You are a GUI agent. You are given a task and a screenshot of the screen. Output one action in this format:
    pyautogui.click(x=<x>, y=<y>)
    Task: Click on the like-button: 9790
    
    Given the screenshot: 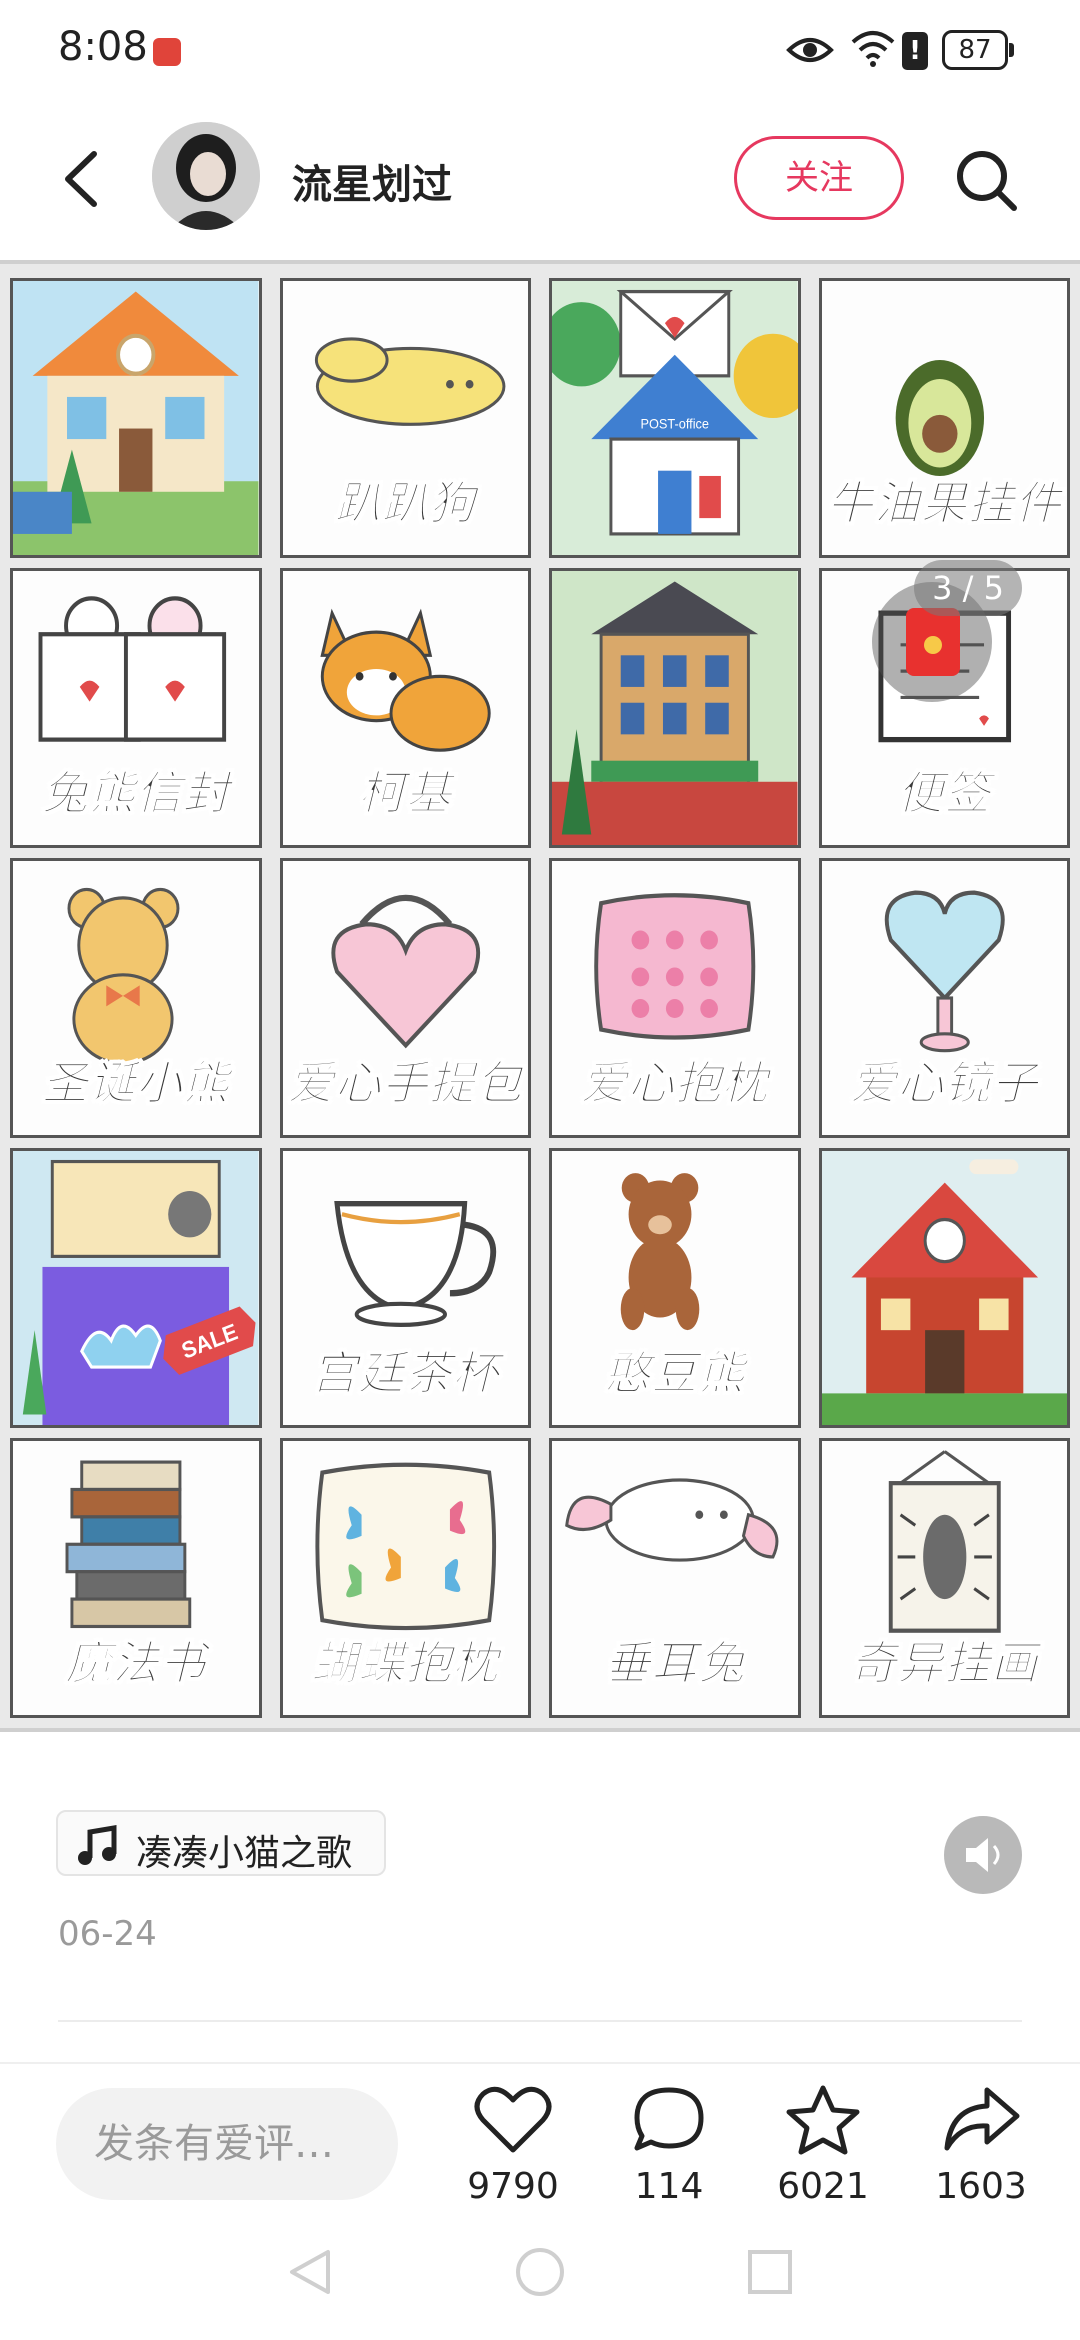 What is the action you would take?
    pyautogui.click(x=513, y=2149)
    